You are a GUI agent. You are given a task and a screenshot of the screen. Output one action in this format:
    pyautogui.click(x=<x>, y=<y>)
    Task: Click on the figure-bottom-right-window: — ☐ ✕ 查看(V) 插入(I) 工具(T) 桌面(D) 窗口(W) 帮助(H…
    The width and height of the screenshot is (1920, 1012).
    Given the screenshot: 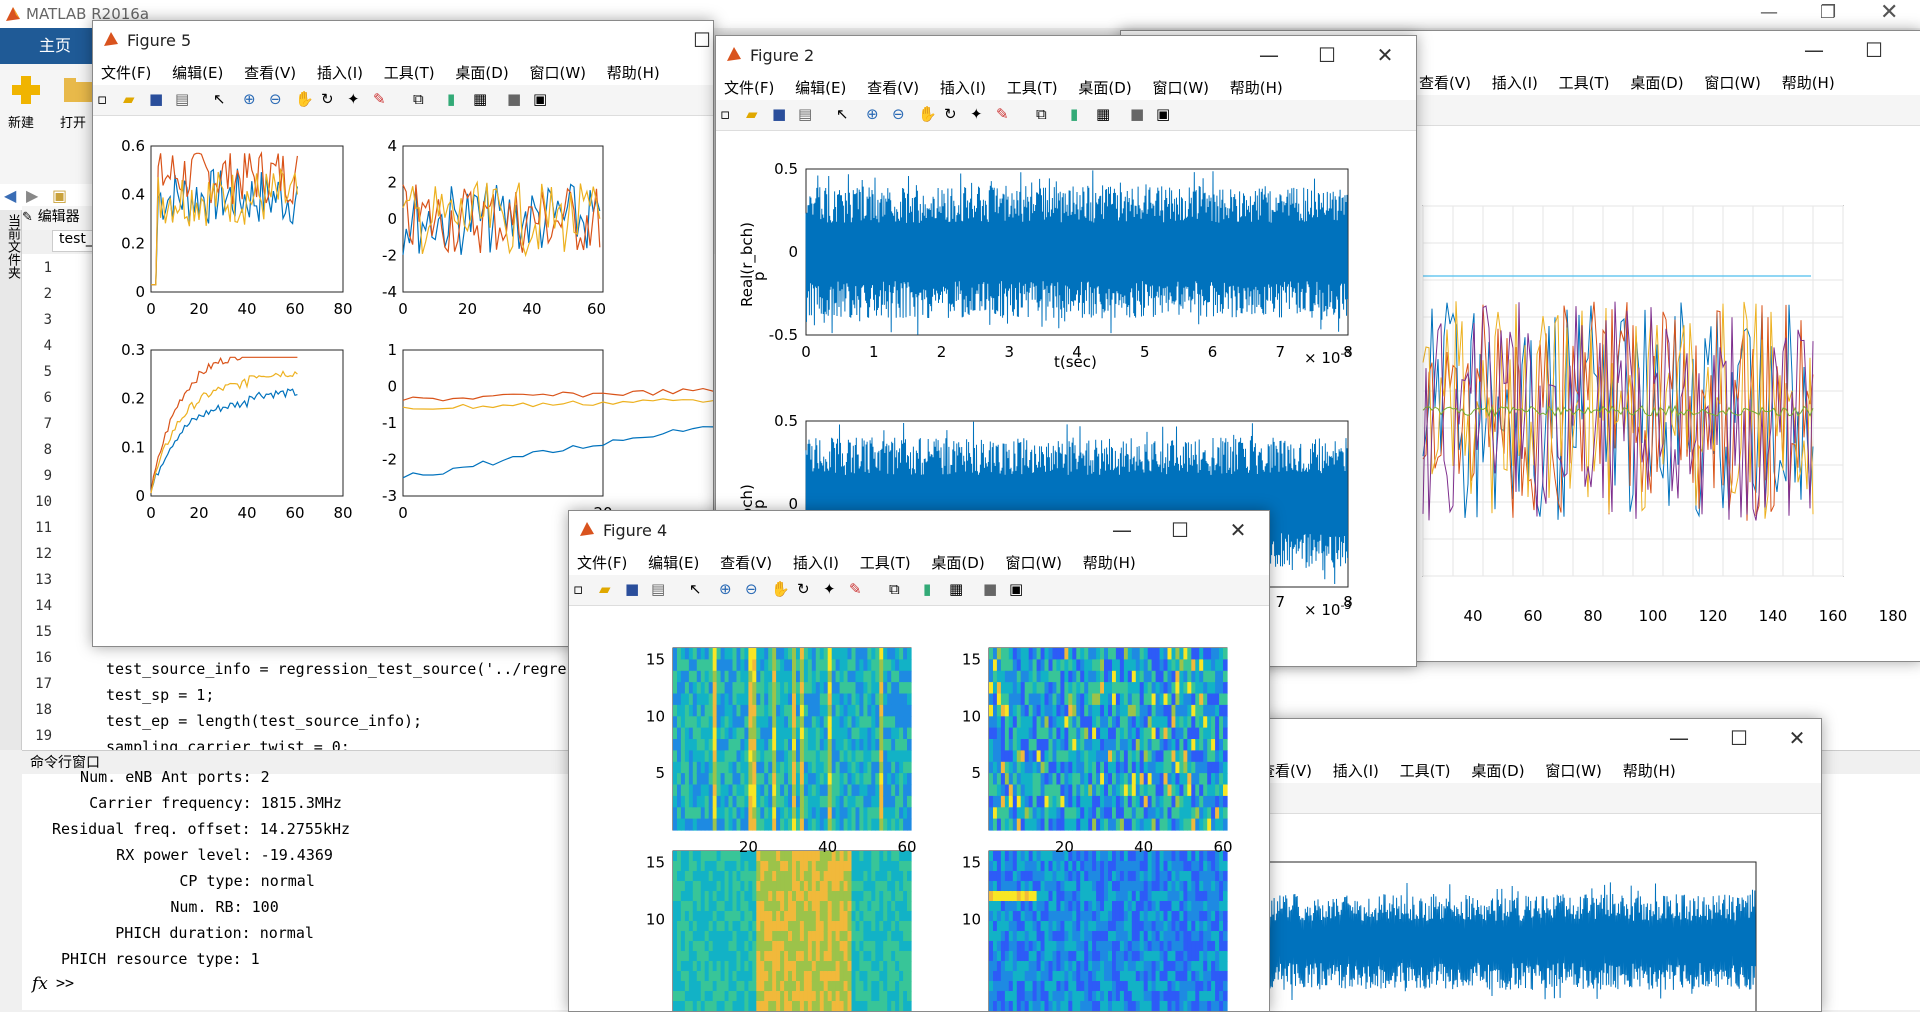 What is the action you would take?
    pyautogui.click(x=1508, y=865)
    